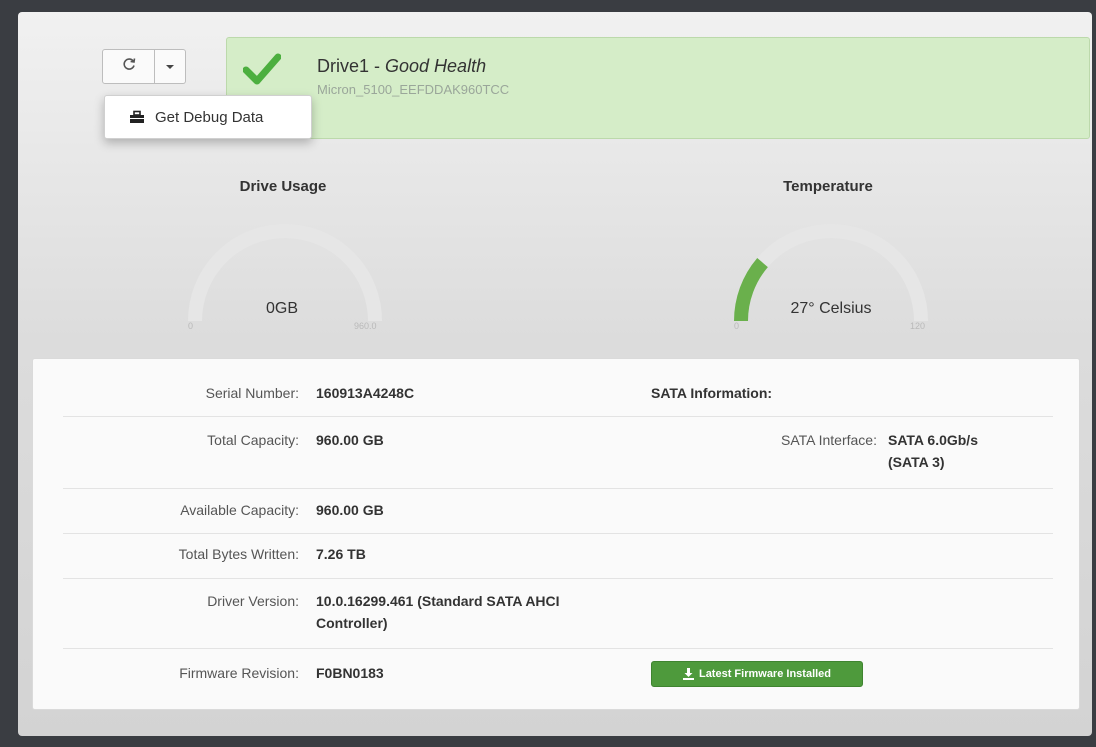  Describe the element at coordinates (438, 601) in the screenshot. I see `driver-version-line1: 10.0.16299.461 (Standard SATA AHCI` at that location.